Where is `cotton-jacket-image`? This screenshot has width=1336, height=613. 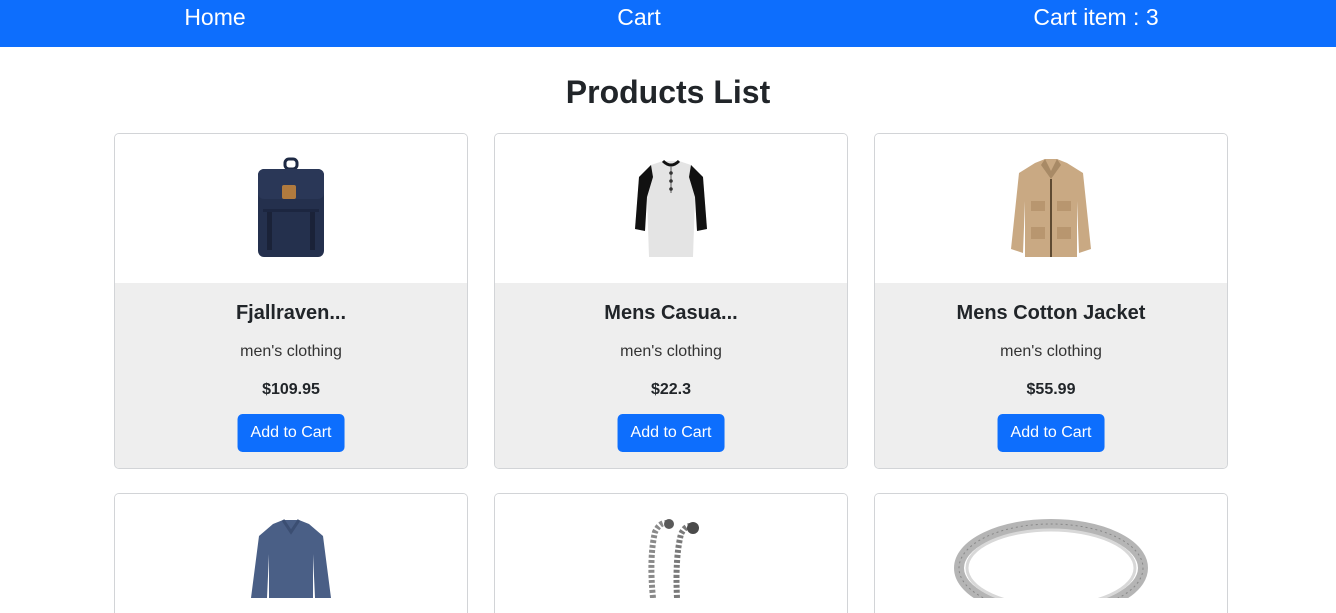
cotton-jacket-image is located at coordinates (1051, 207).